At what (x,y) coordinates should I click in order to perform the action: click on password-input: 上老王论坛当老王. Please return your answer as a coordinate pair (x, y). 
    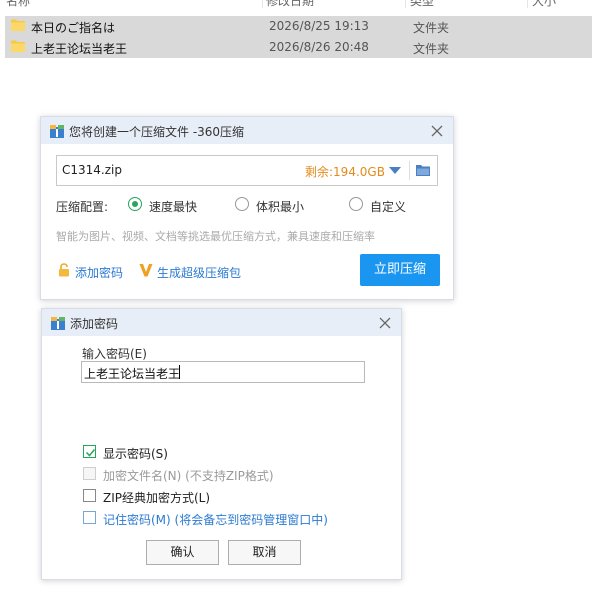
    Looking at the image, I should click on (223, 372).